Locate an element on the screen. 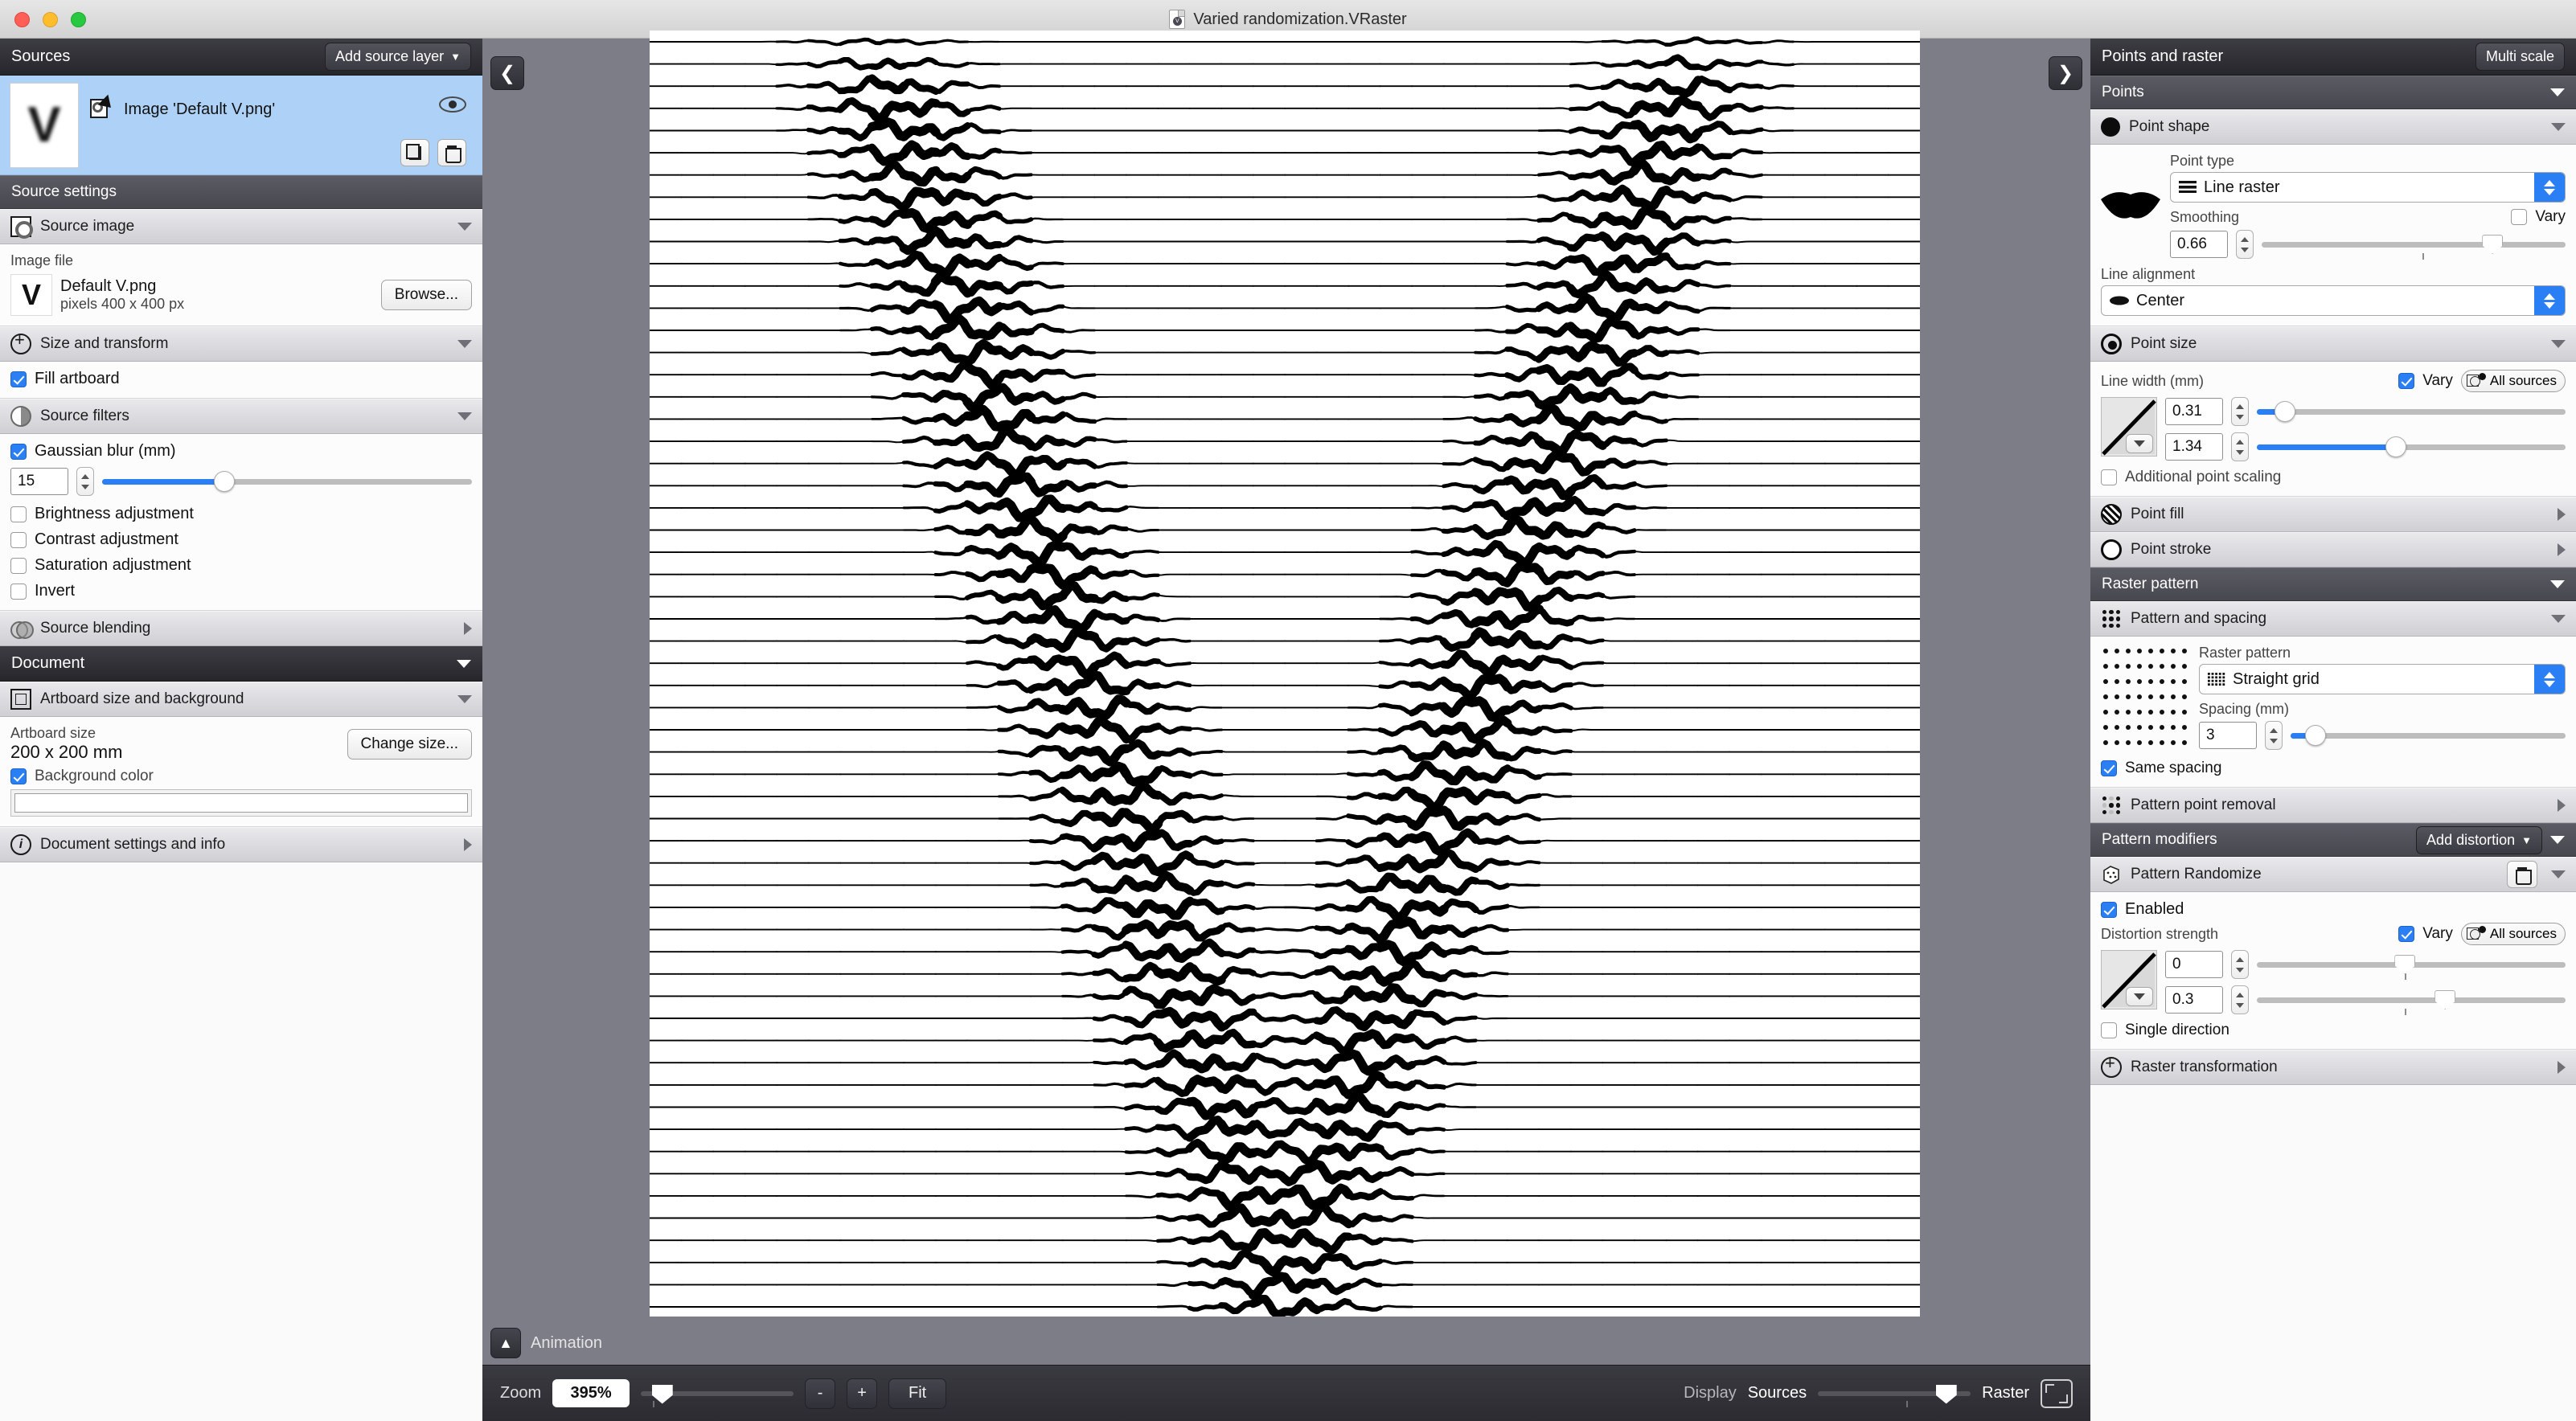 The width and height of the screenshot is (2576, 1421). invert-checkbox is located at coordinates (18, 591).